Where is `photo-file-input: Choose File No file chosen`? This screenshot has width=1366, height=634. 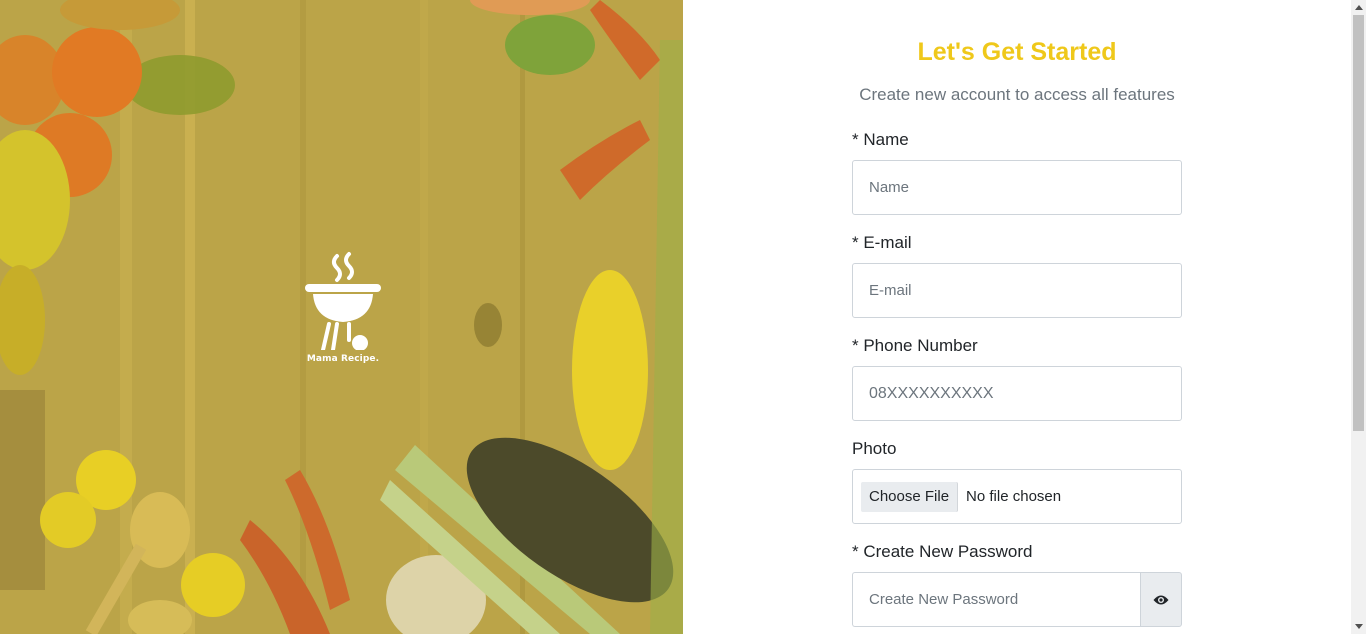
photo-file-input: Choose File No file chosen is located at coordinates (1017, 496).